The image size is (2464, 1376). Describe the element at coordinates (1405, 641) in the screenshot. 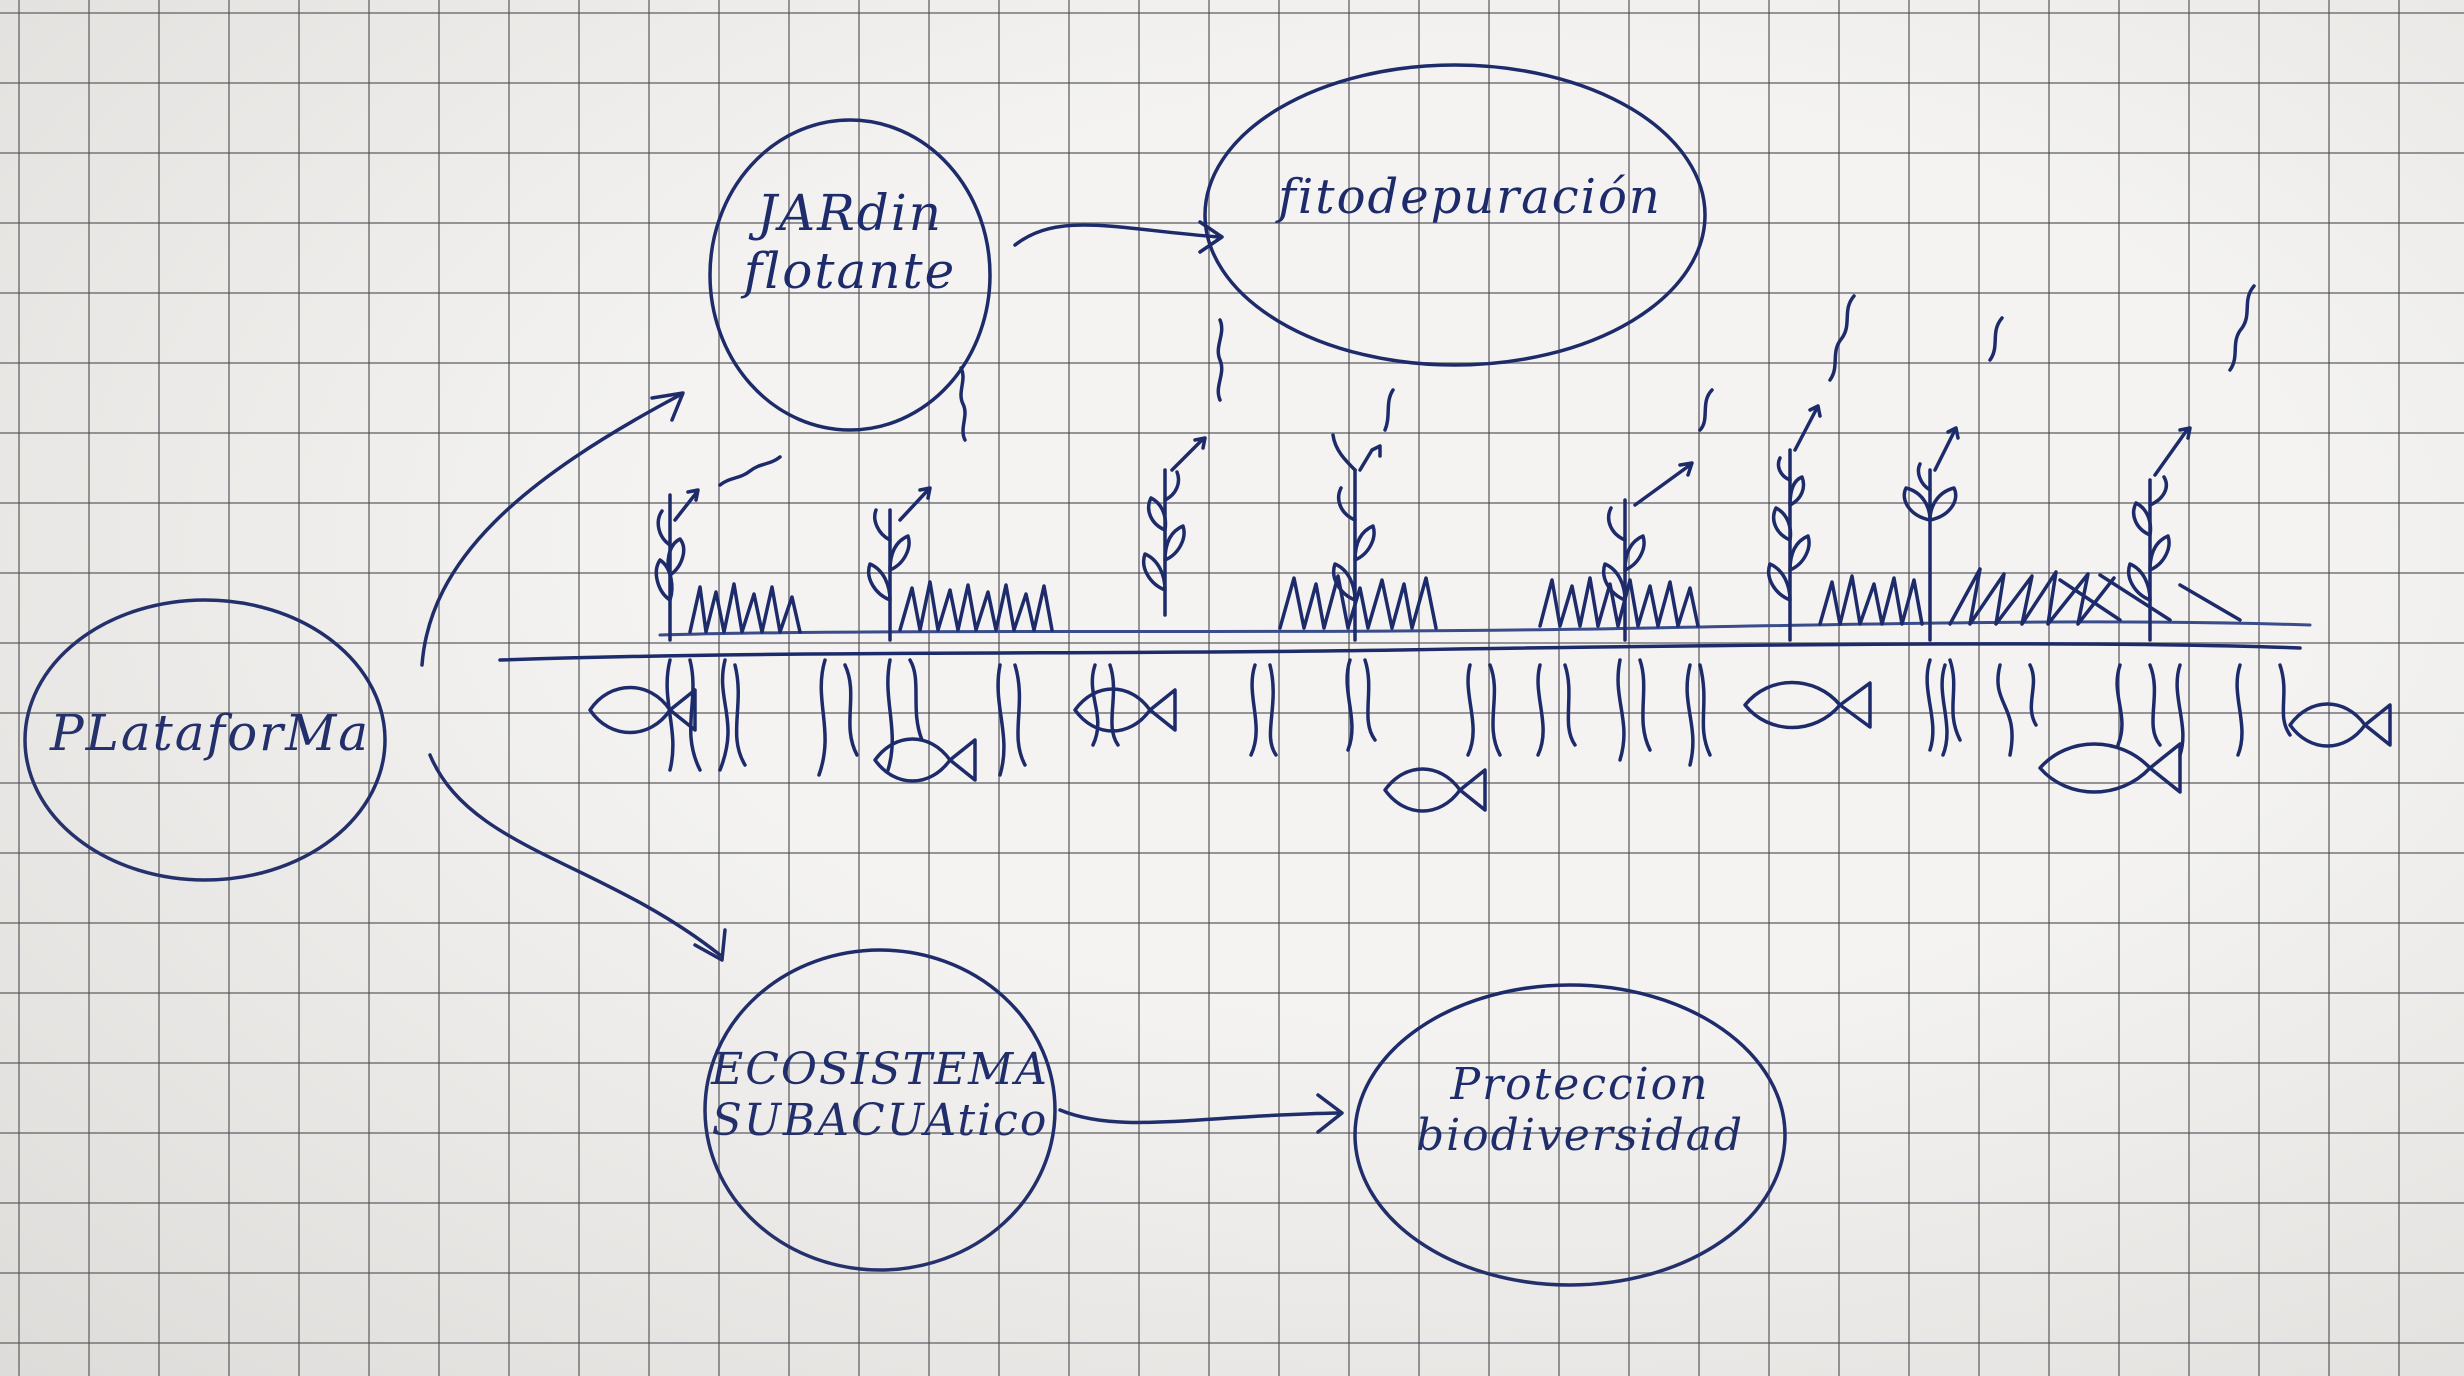

I see `water-surface` at that location.